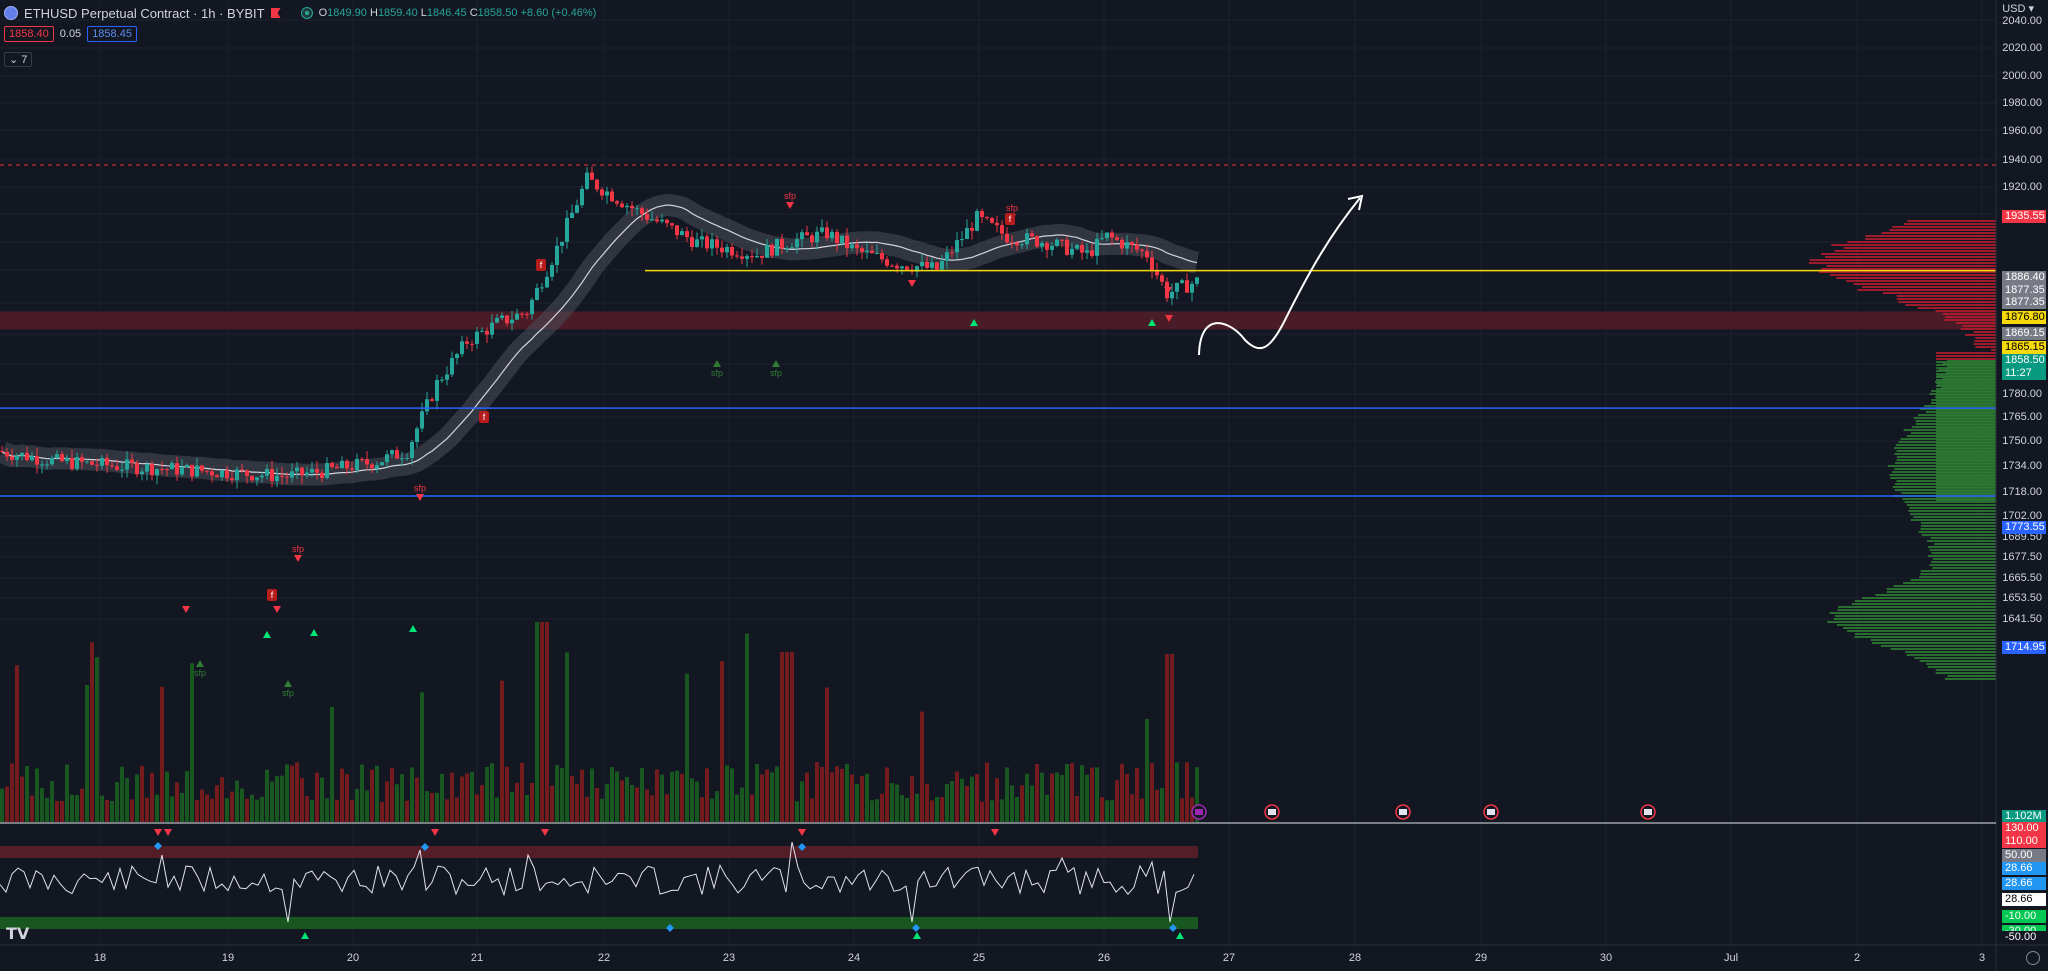  What do you see at coordinates (2024, 360) in the screenshot?
I see `price-tag: 1858.50` at bounding box center [2024, 360].